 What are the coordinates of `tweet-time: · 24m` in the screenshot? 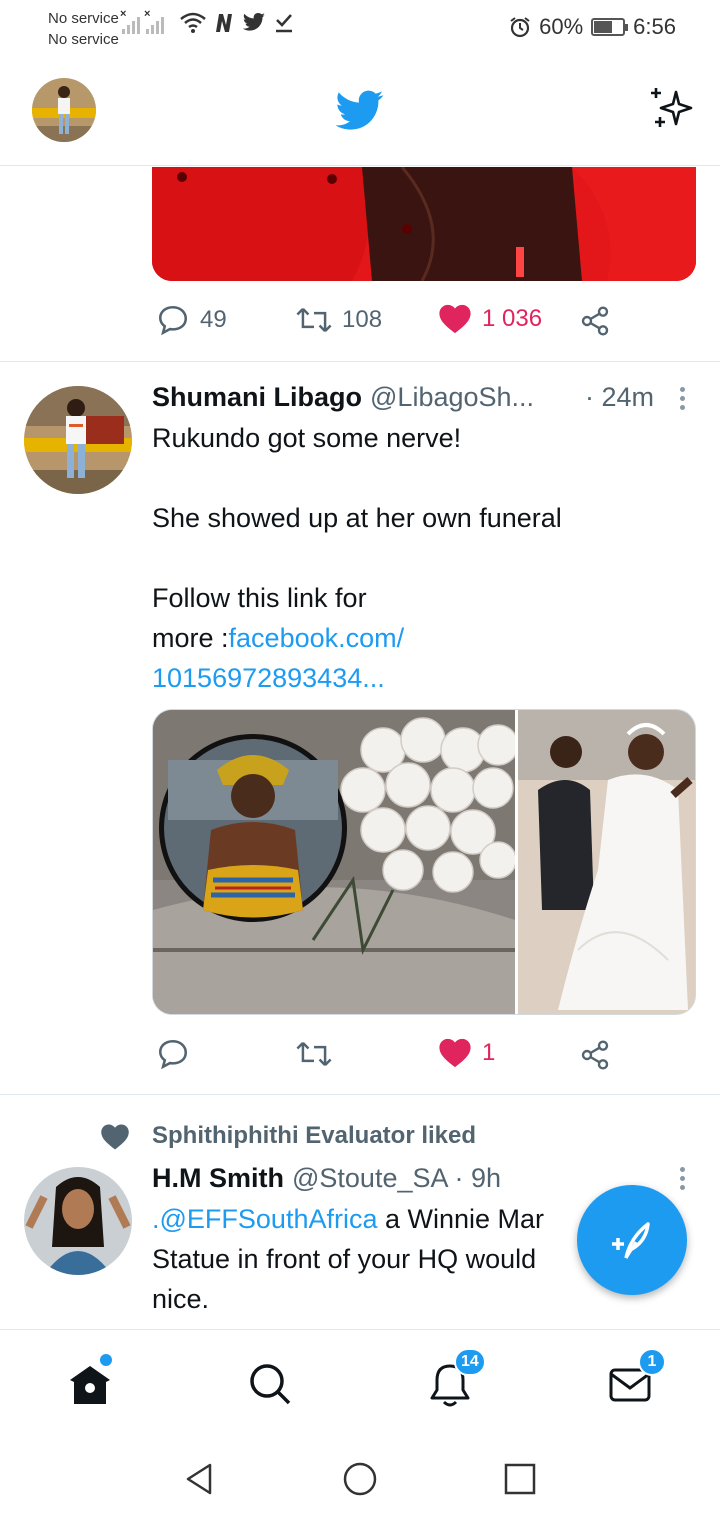 It's located at (619, 397).